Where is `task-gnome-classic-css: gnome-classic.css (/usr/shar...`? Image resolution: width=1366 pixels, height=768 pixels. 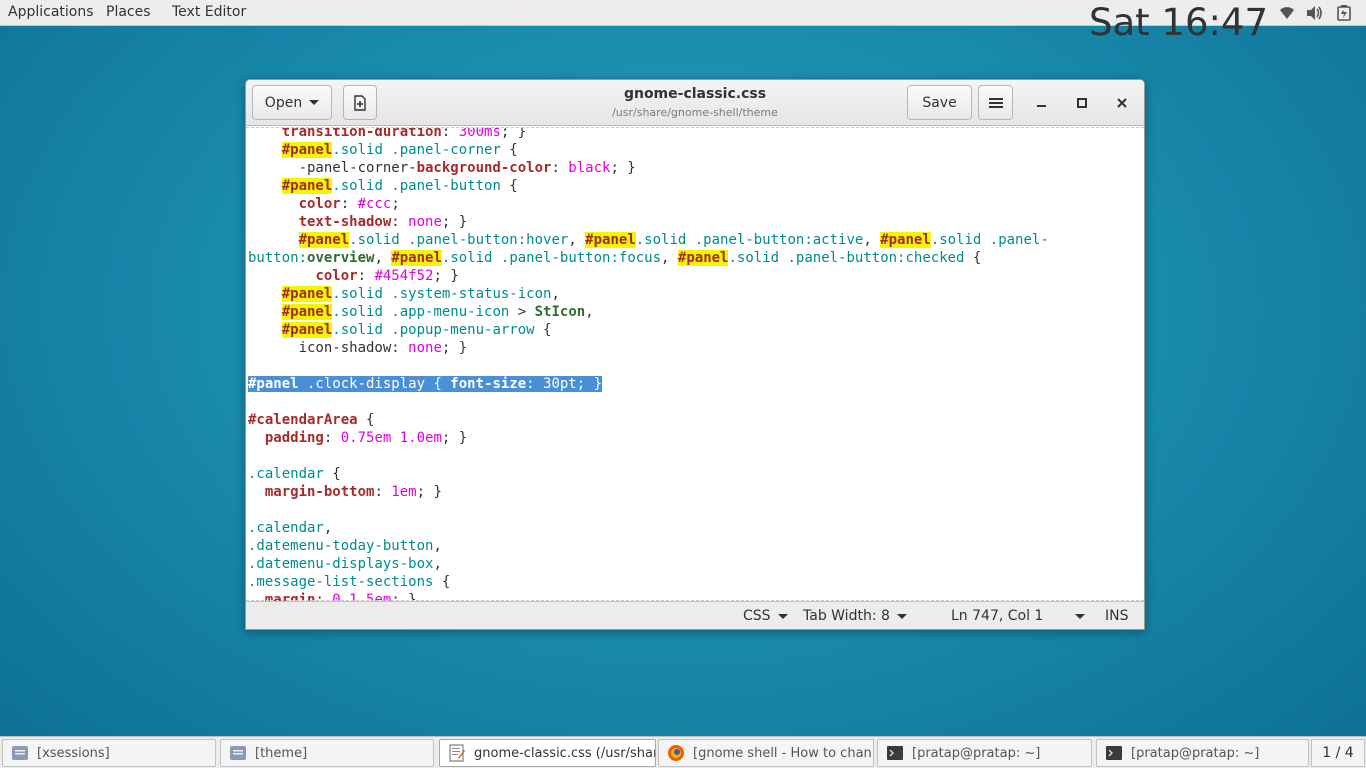 task-gnome-classic-css: gnome-classic.css (/usr/shar... is located at coordinates (547, 753).